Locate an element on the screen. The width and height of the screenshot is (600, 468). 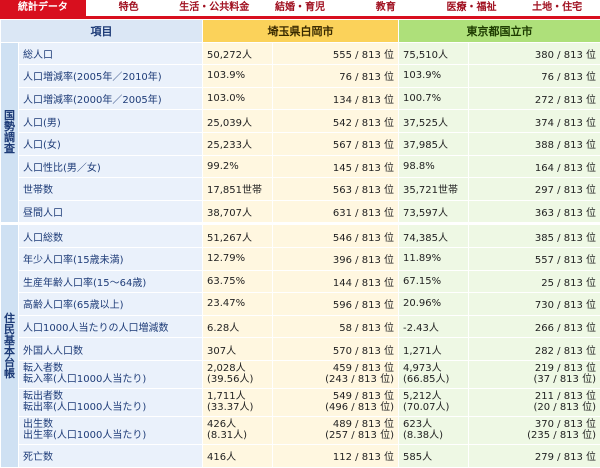
tab-2: 生活・公共料金 is located at coordinates (214, 8).